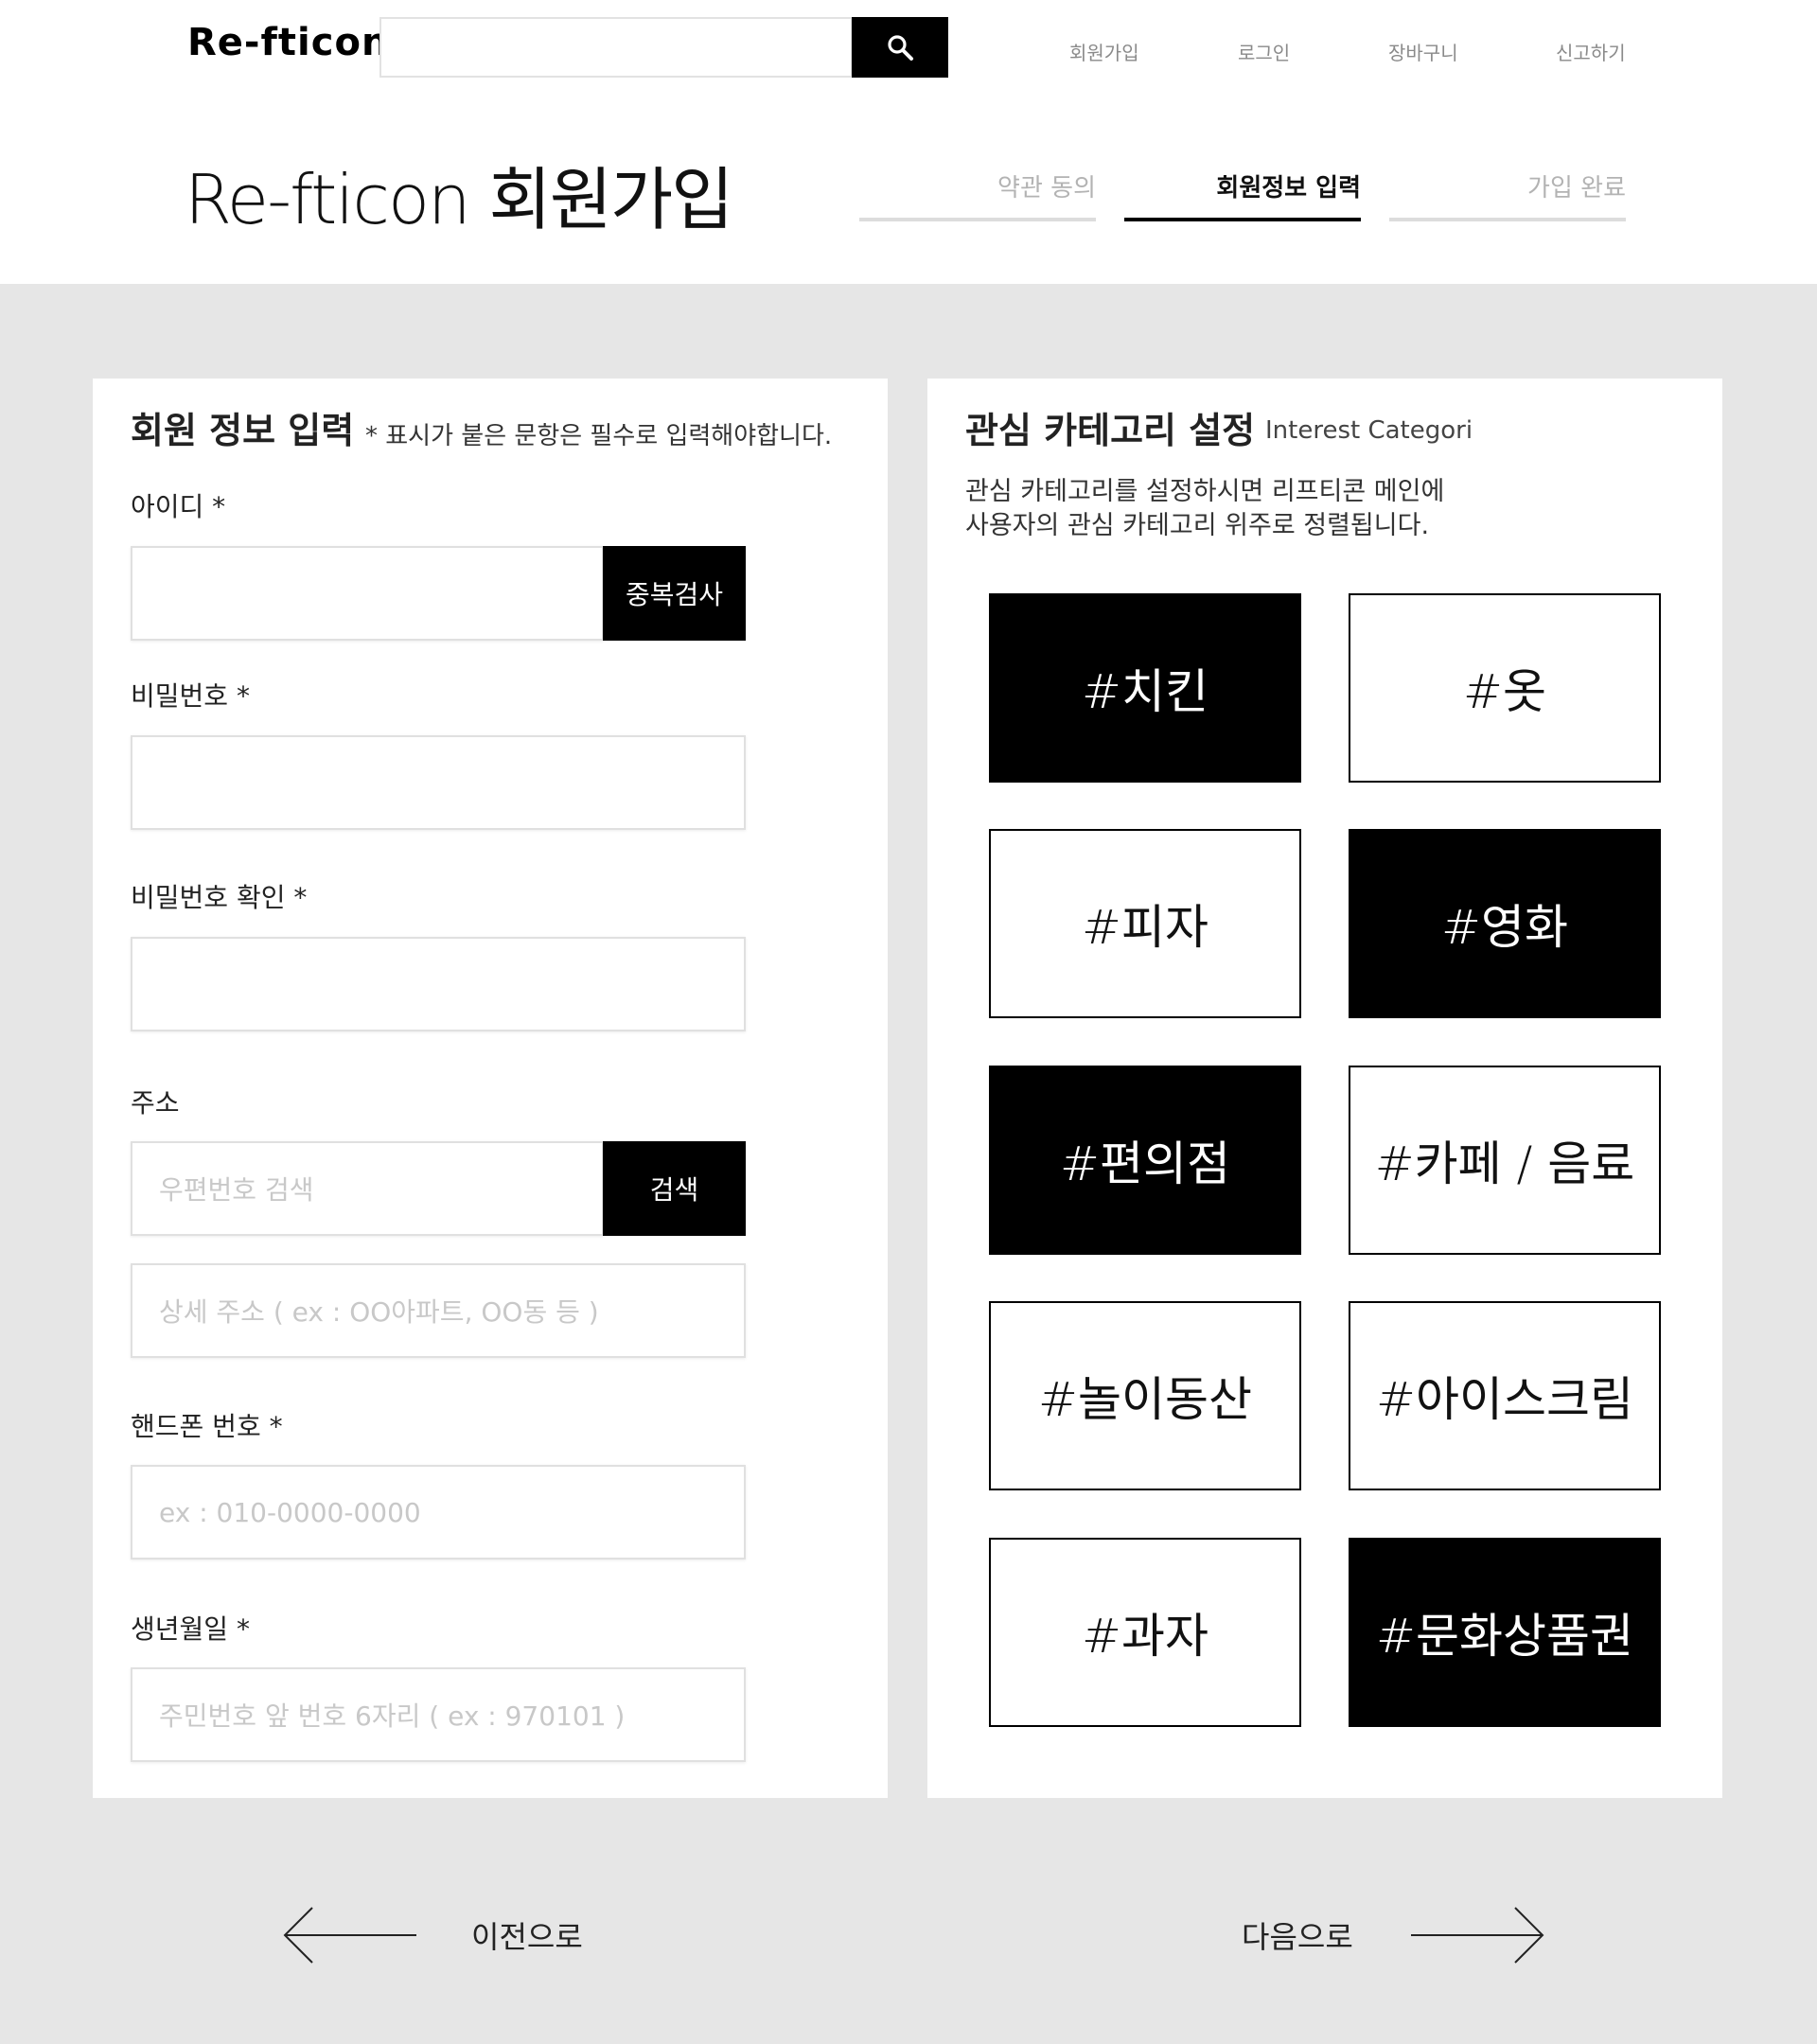 The image size is (1817, 2044). What do you see at coordinates (1477, 1935) in the screenshot?
I see `arrow-right-icon` at bounding box center [1477, 1935].